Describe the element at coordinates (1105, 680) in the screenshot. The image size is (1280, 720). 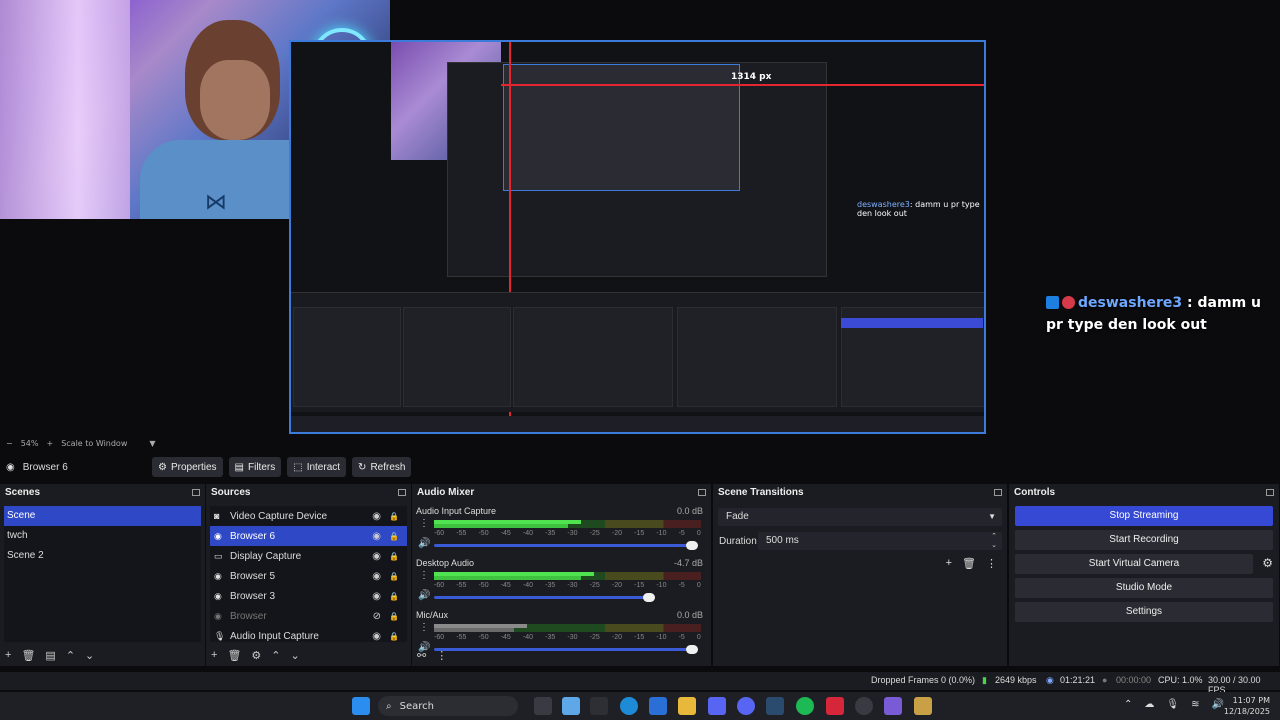
I see `record-icon: ●` at that location.